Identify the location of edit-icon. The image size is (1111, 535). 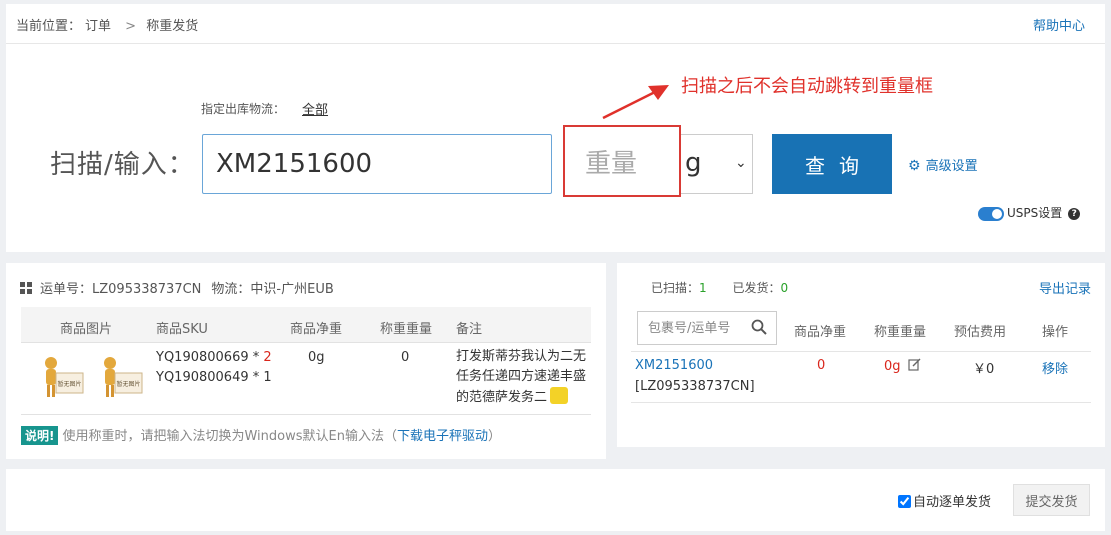
(914, 364).